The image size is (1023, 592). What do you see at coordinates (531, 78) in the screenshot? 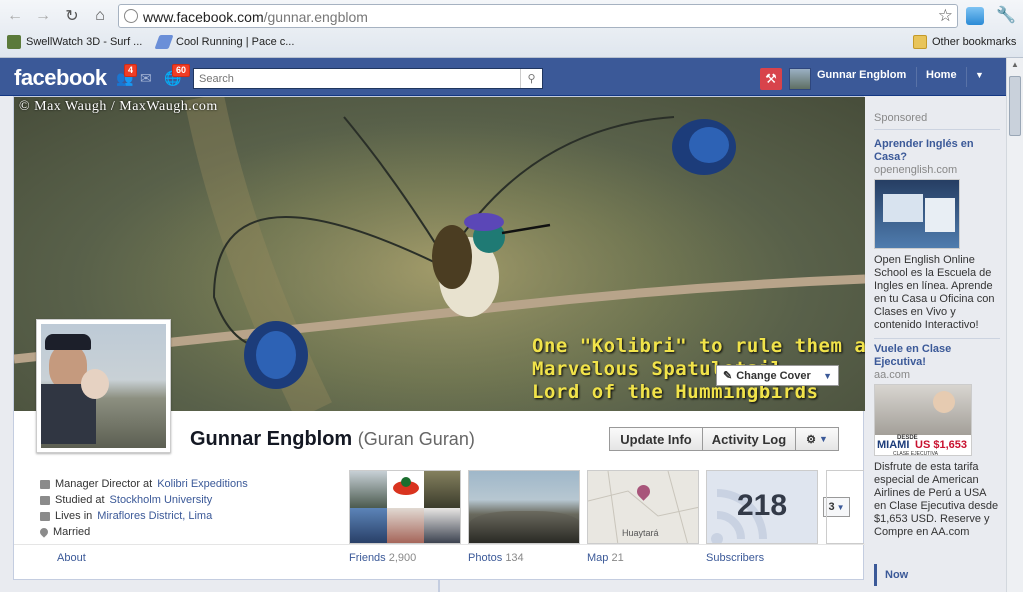
I see `search-icon: ⚲` at bounding box center [531, 78].